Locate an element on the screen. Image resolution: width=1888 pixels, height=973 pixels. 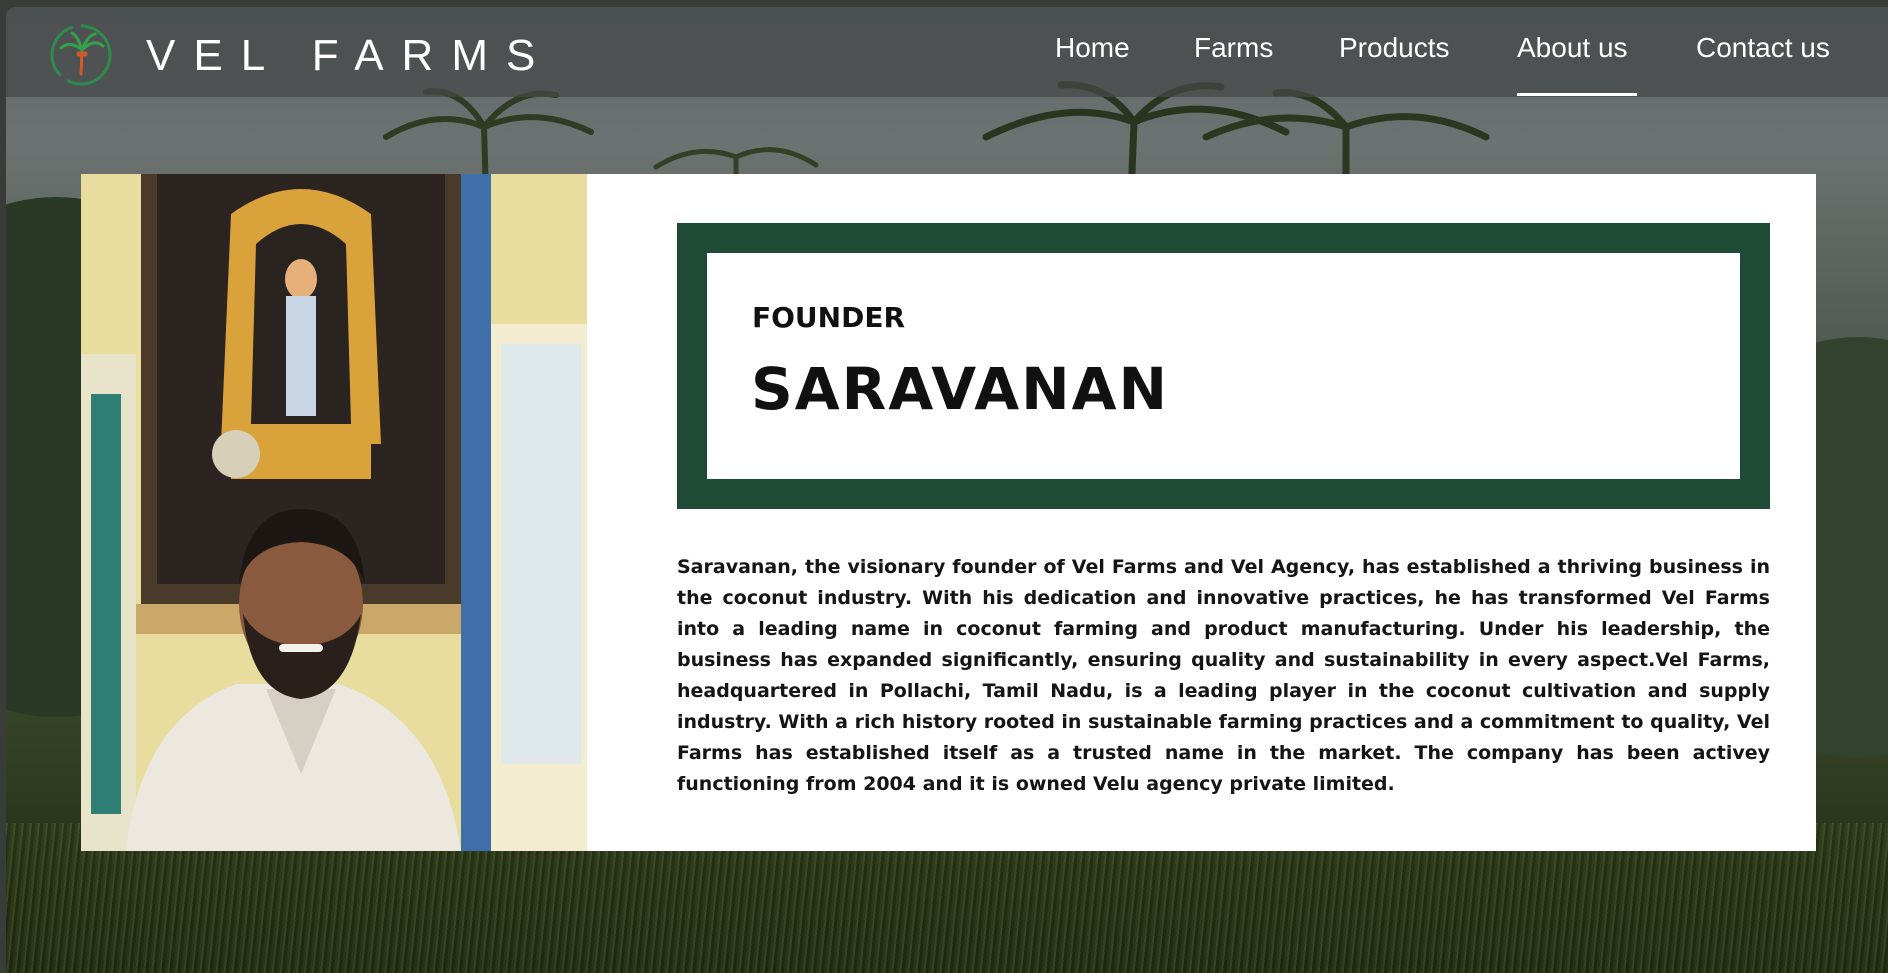
founder-title-inner: FOUNDER SARAVANAN is located at coordinates (1223, 366).